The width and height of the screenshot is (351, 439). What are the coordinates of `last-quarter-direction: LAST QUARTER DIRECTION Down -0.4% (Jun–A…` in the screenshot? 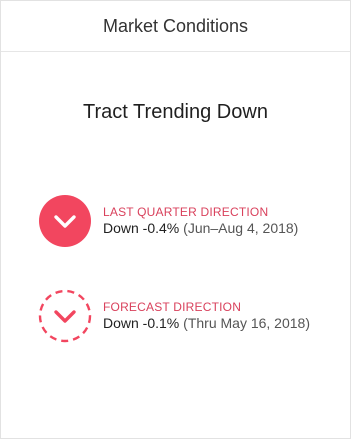 It's located at (167, 221).